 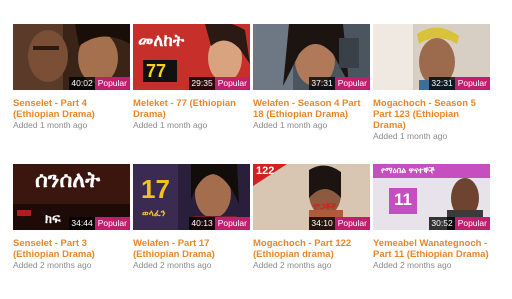 I want to click on video-title: Senselet - Part 4 (Ethiopian Drama), so click(x=72, y=109).